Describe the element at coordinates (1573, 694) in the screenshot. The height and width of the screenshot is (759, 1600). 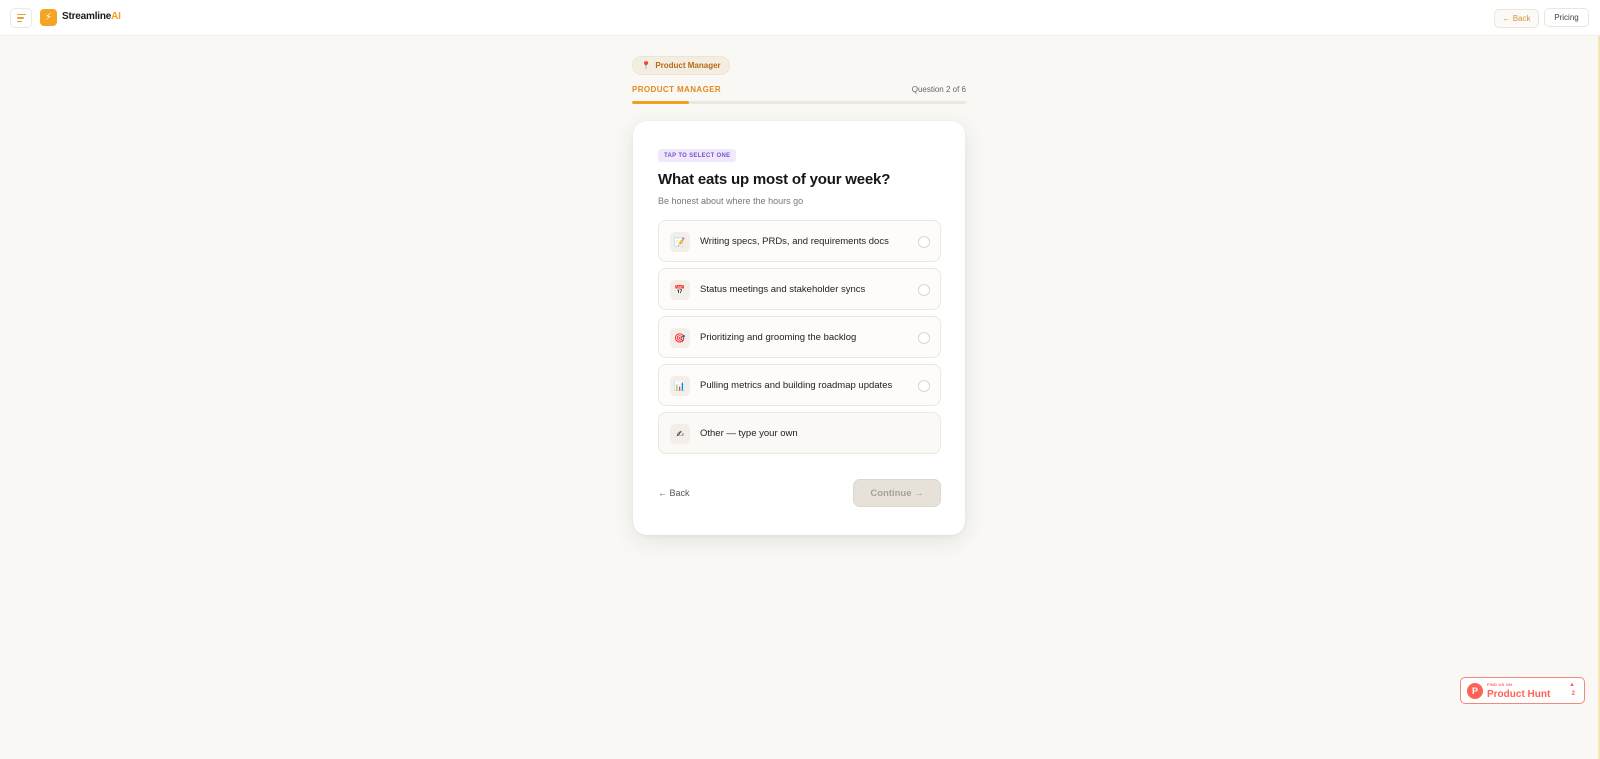
I see `upvote-count: 2` at that location.